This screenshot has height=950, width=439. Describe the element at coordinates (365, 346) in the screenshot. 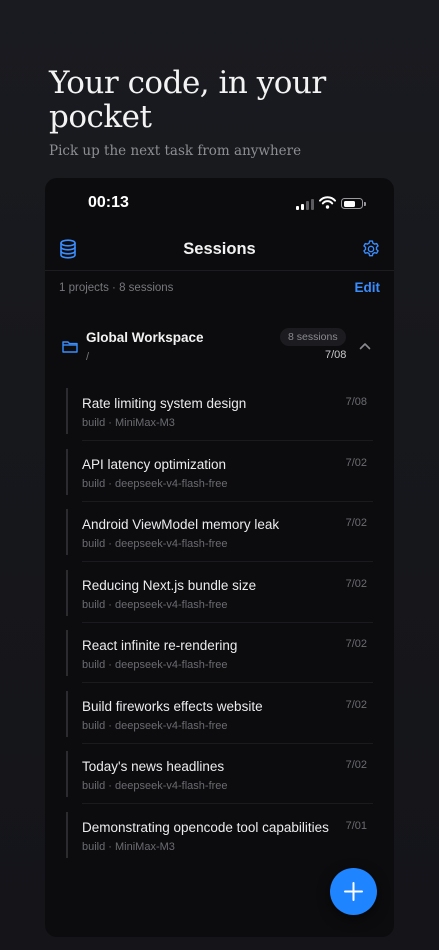

I see `chevron-up-icon` at that location.